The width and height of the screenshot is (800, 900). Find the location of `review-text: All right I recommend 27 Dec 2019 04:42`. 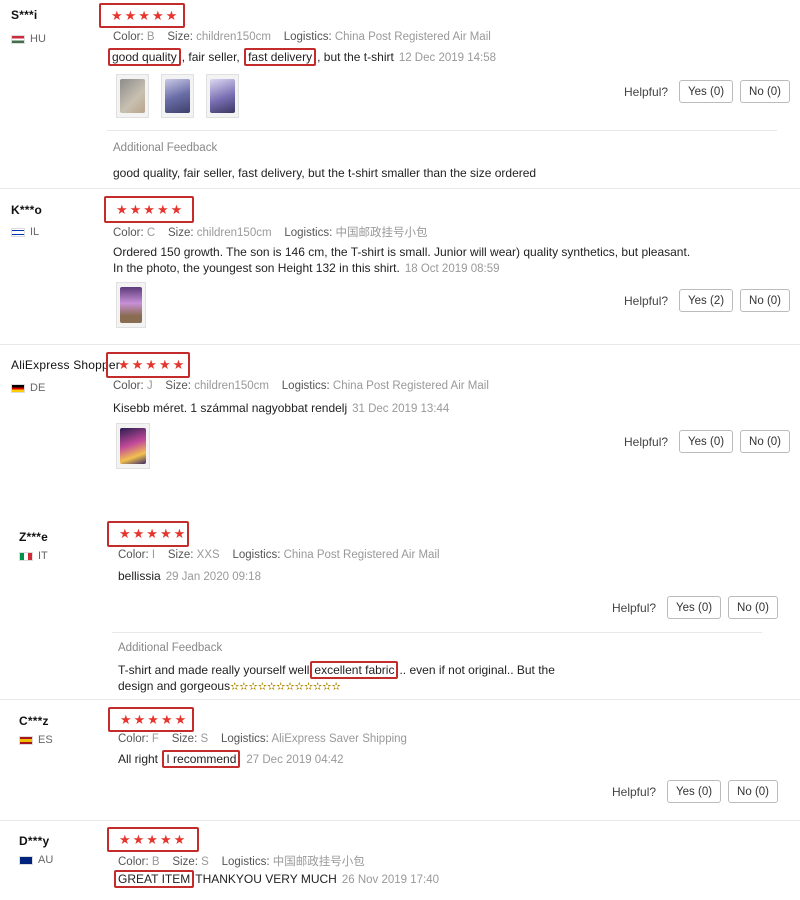

review-text: All right I recommend 27 Dec 2019 04:42 is located at coordinates (231, 759).